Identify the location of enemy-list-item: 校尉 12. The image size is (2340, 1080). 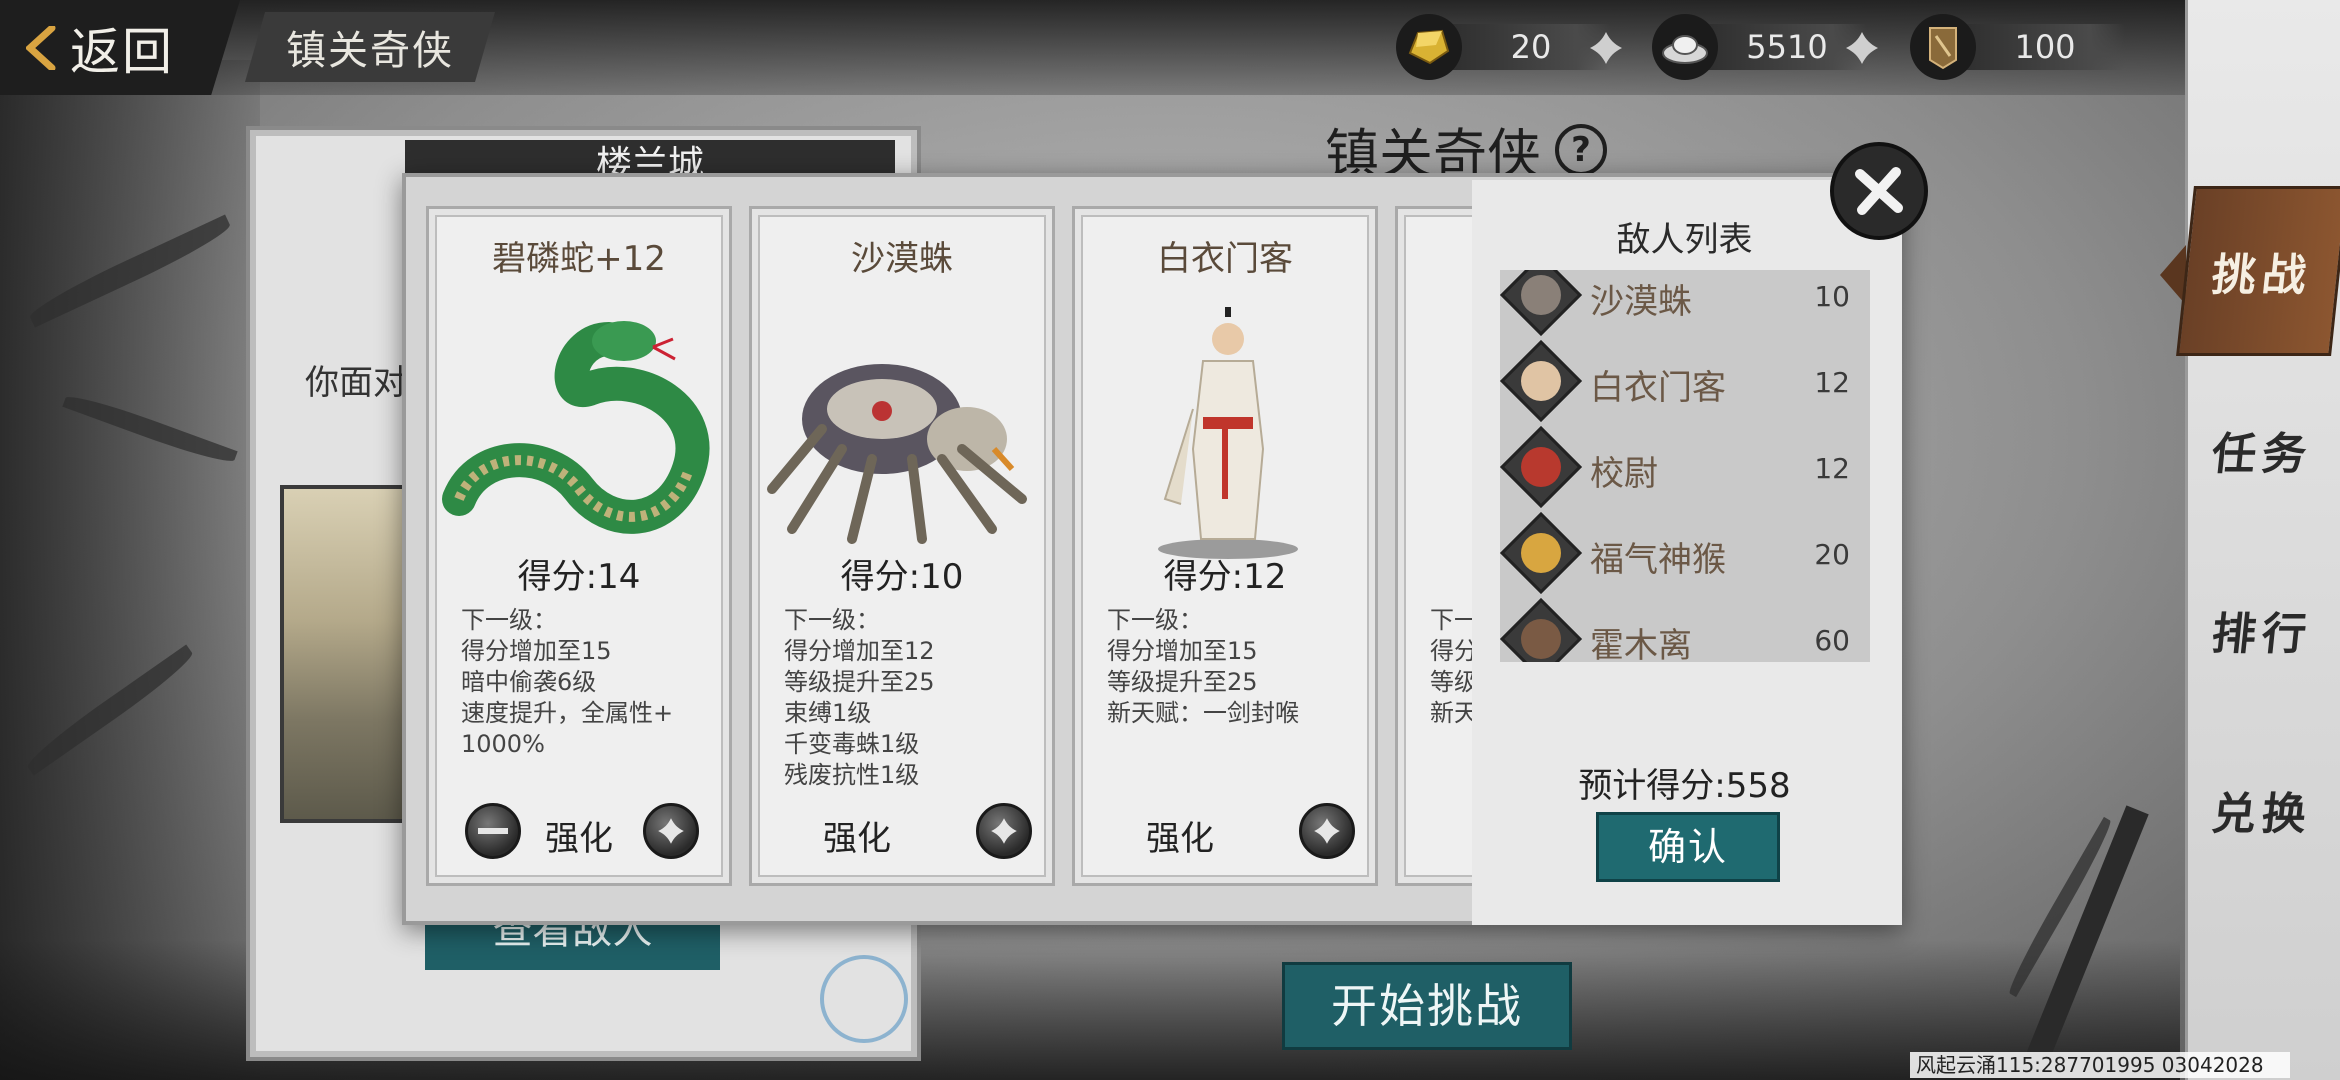
(1685, 467).